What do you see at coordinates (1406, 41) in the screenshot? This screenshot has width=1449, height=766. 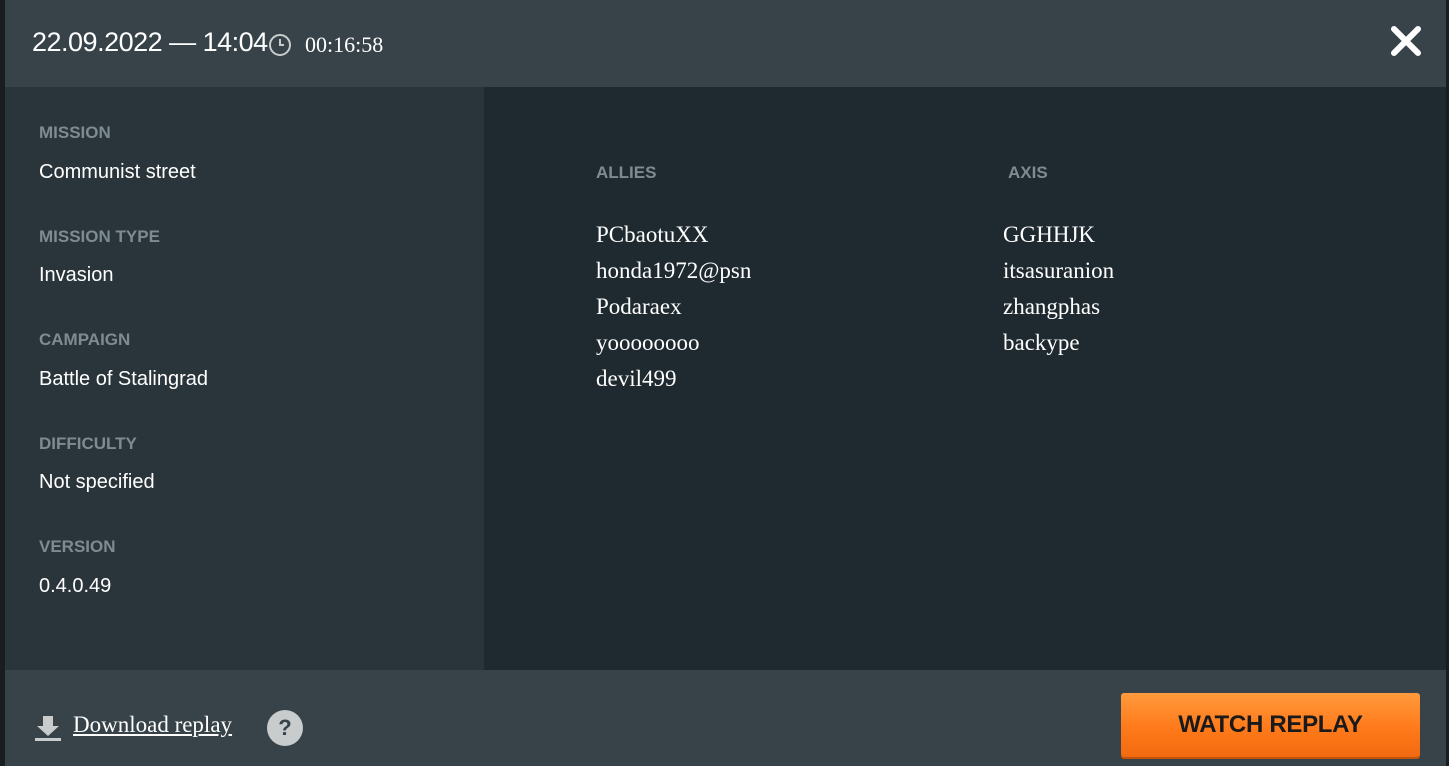 I see `close-icon` at bounding box center [1406, 41].